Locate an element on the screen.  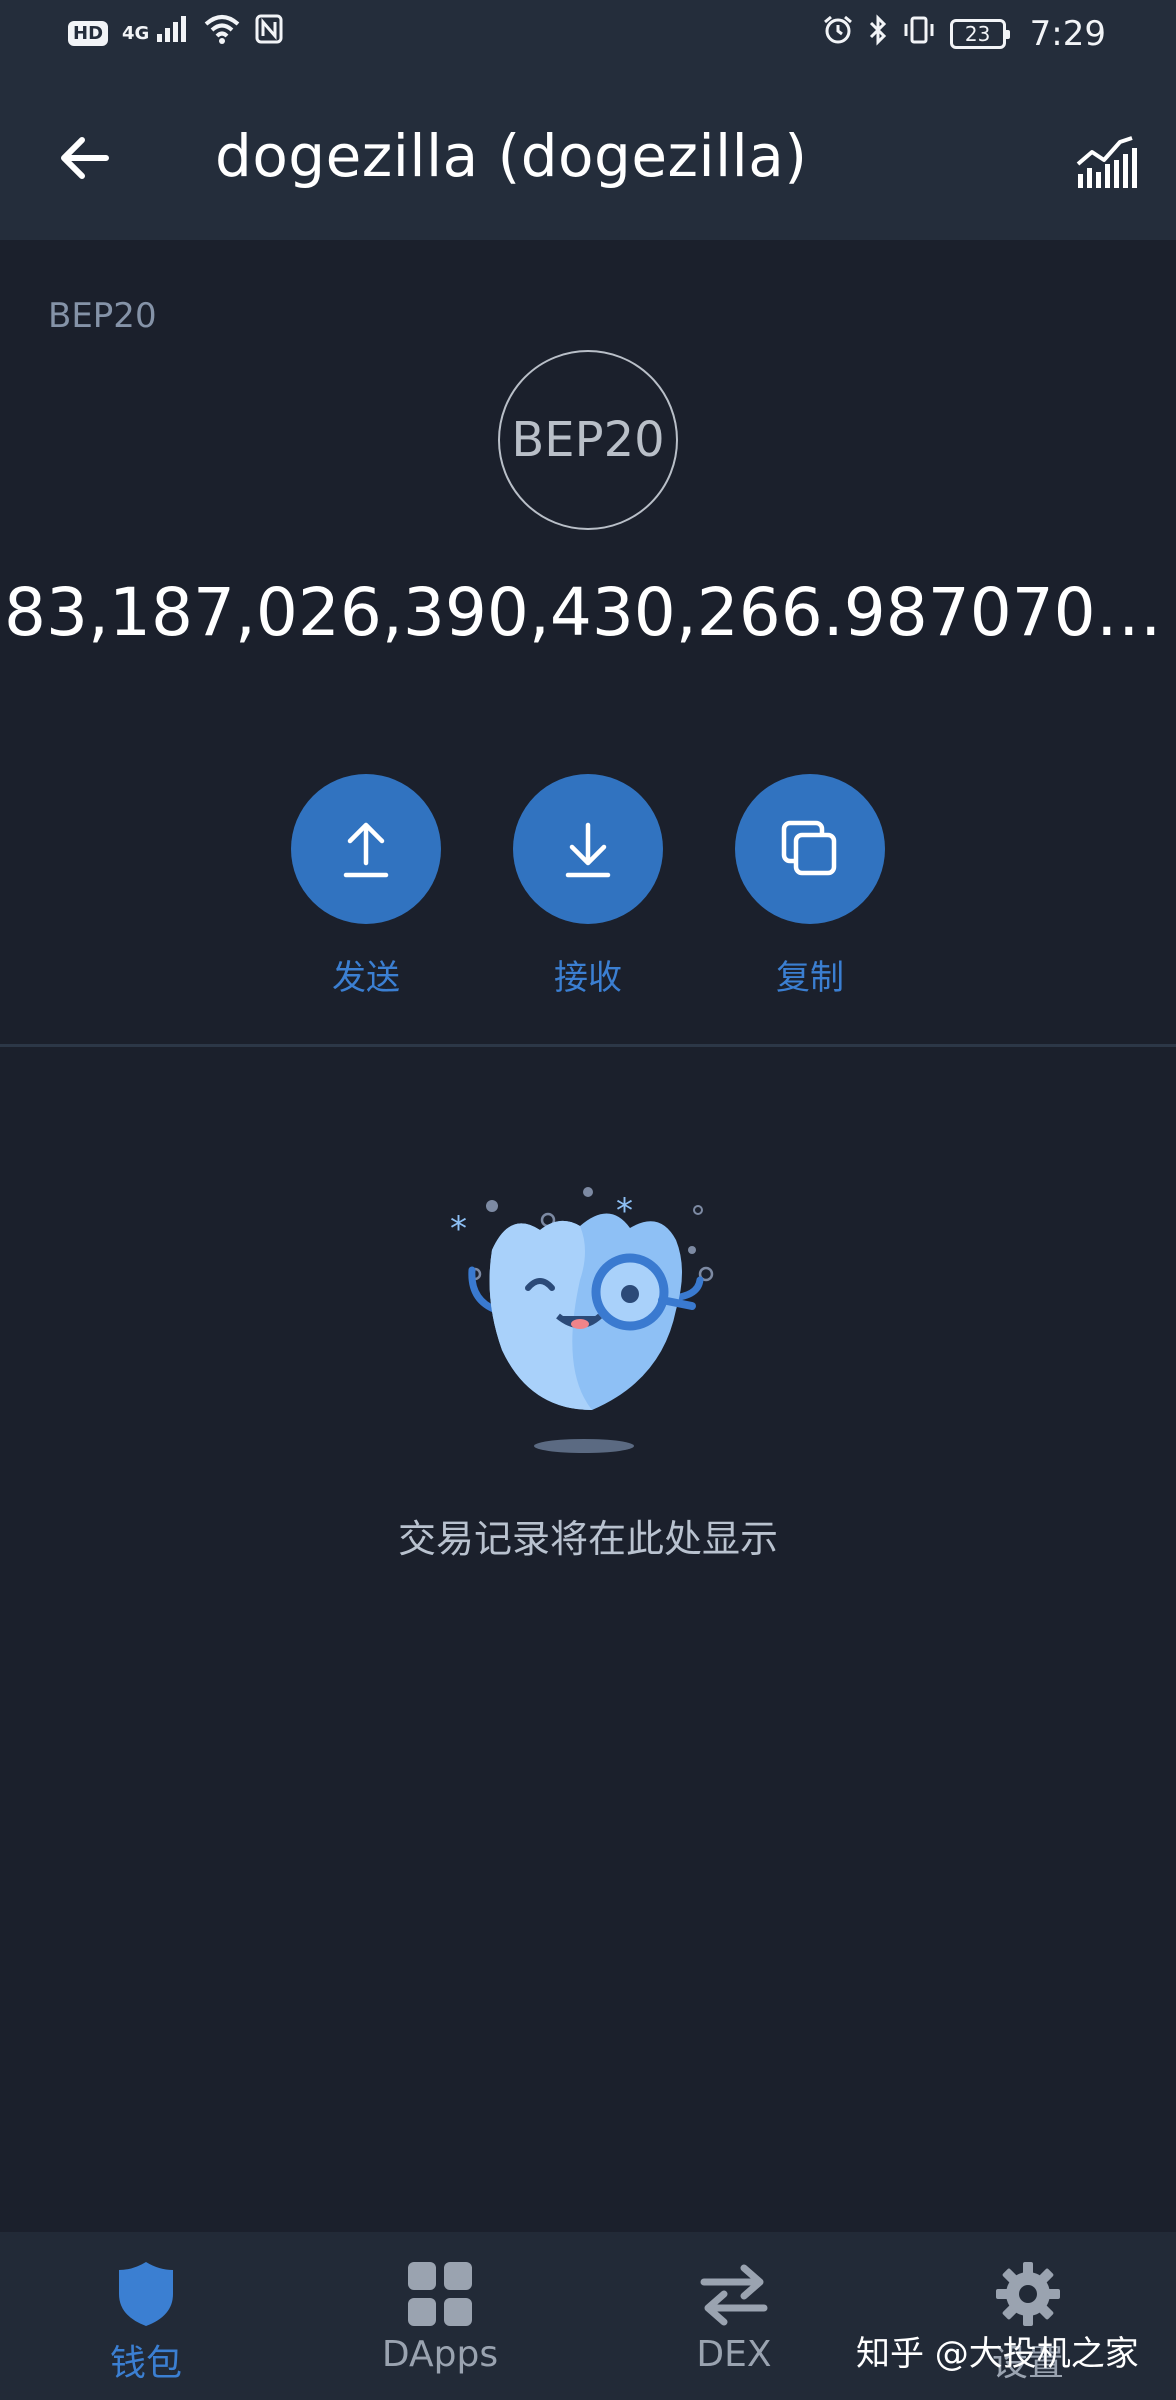
signal-icon is located at coordinates (172, 33).